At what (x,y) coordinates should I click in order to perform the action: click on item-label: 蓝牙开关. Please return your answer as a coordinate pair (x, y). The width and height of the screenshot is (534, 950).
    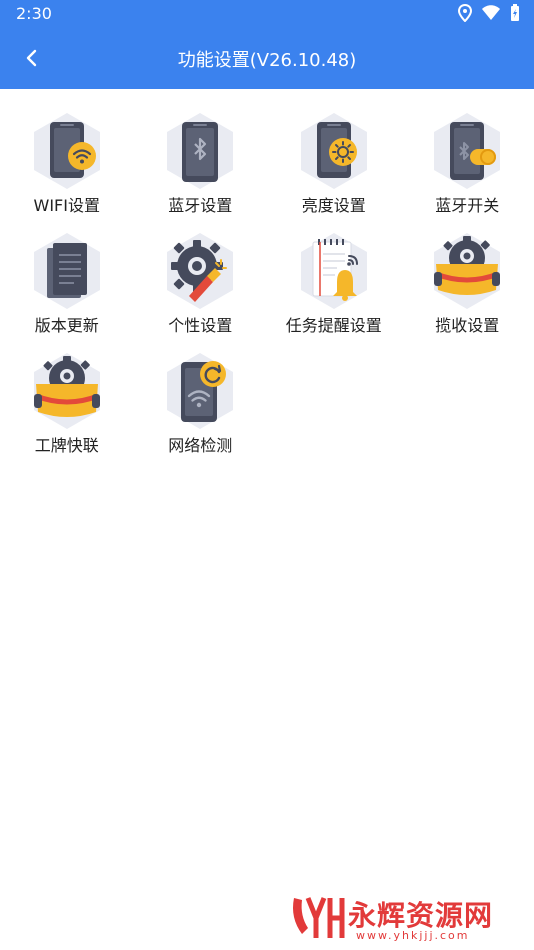
    Looking at the image, I should click on (467, 205).